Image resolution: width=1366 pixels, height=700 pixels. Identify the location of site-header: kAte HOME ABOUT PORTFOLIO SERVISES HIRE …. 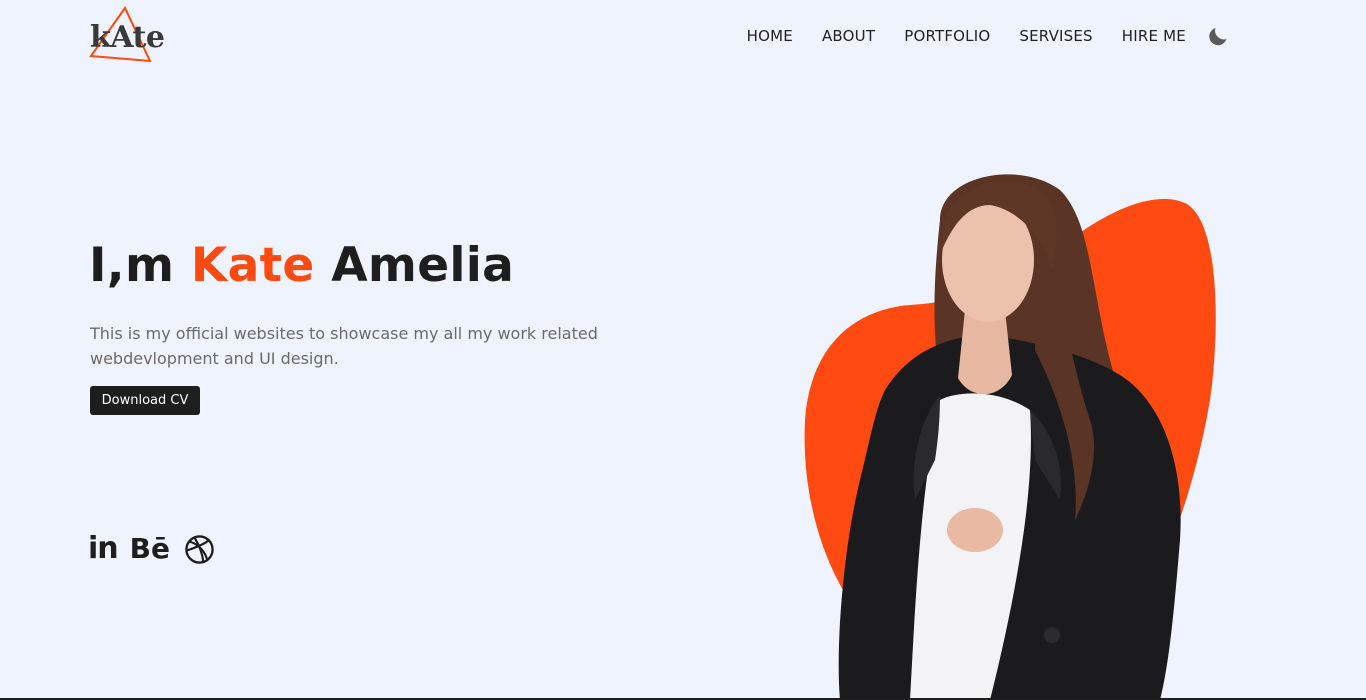
(683, 36).